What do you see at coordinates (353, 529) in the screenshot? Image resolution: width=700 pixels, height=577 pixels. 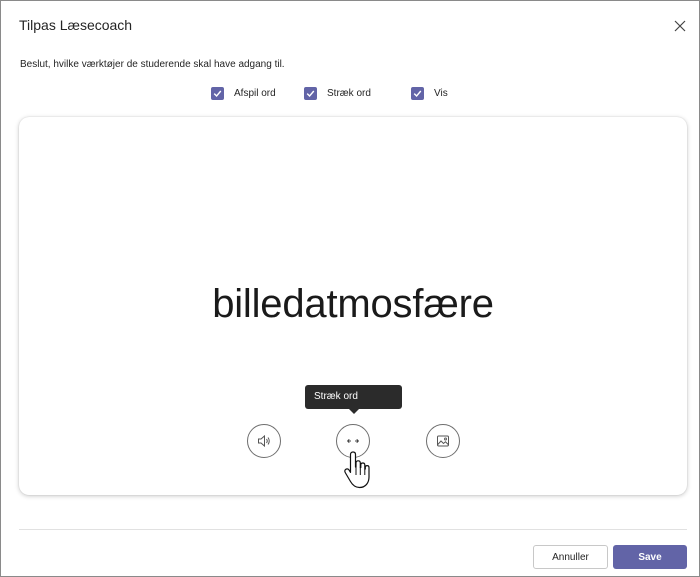 I see `footer-divider` at bounding box center [353, 529].